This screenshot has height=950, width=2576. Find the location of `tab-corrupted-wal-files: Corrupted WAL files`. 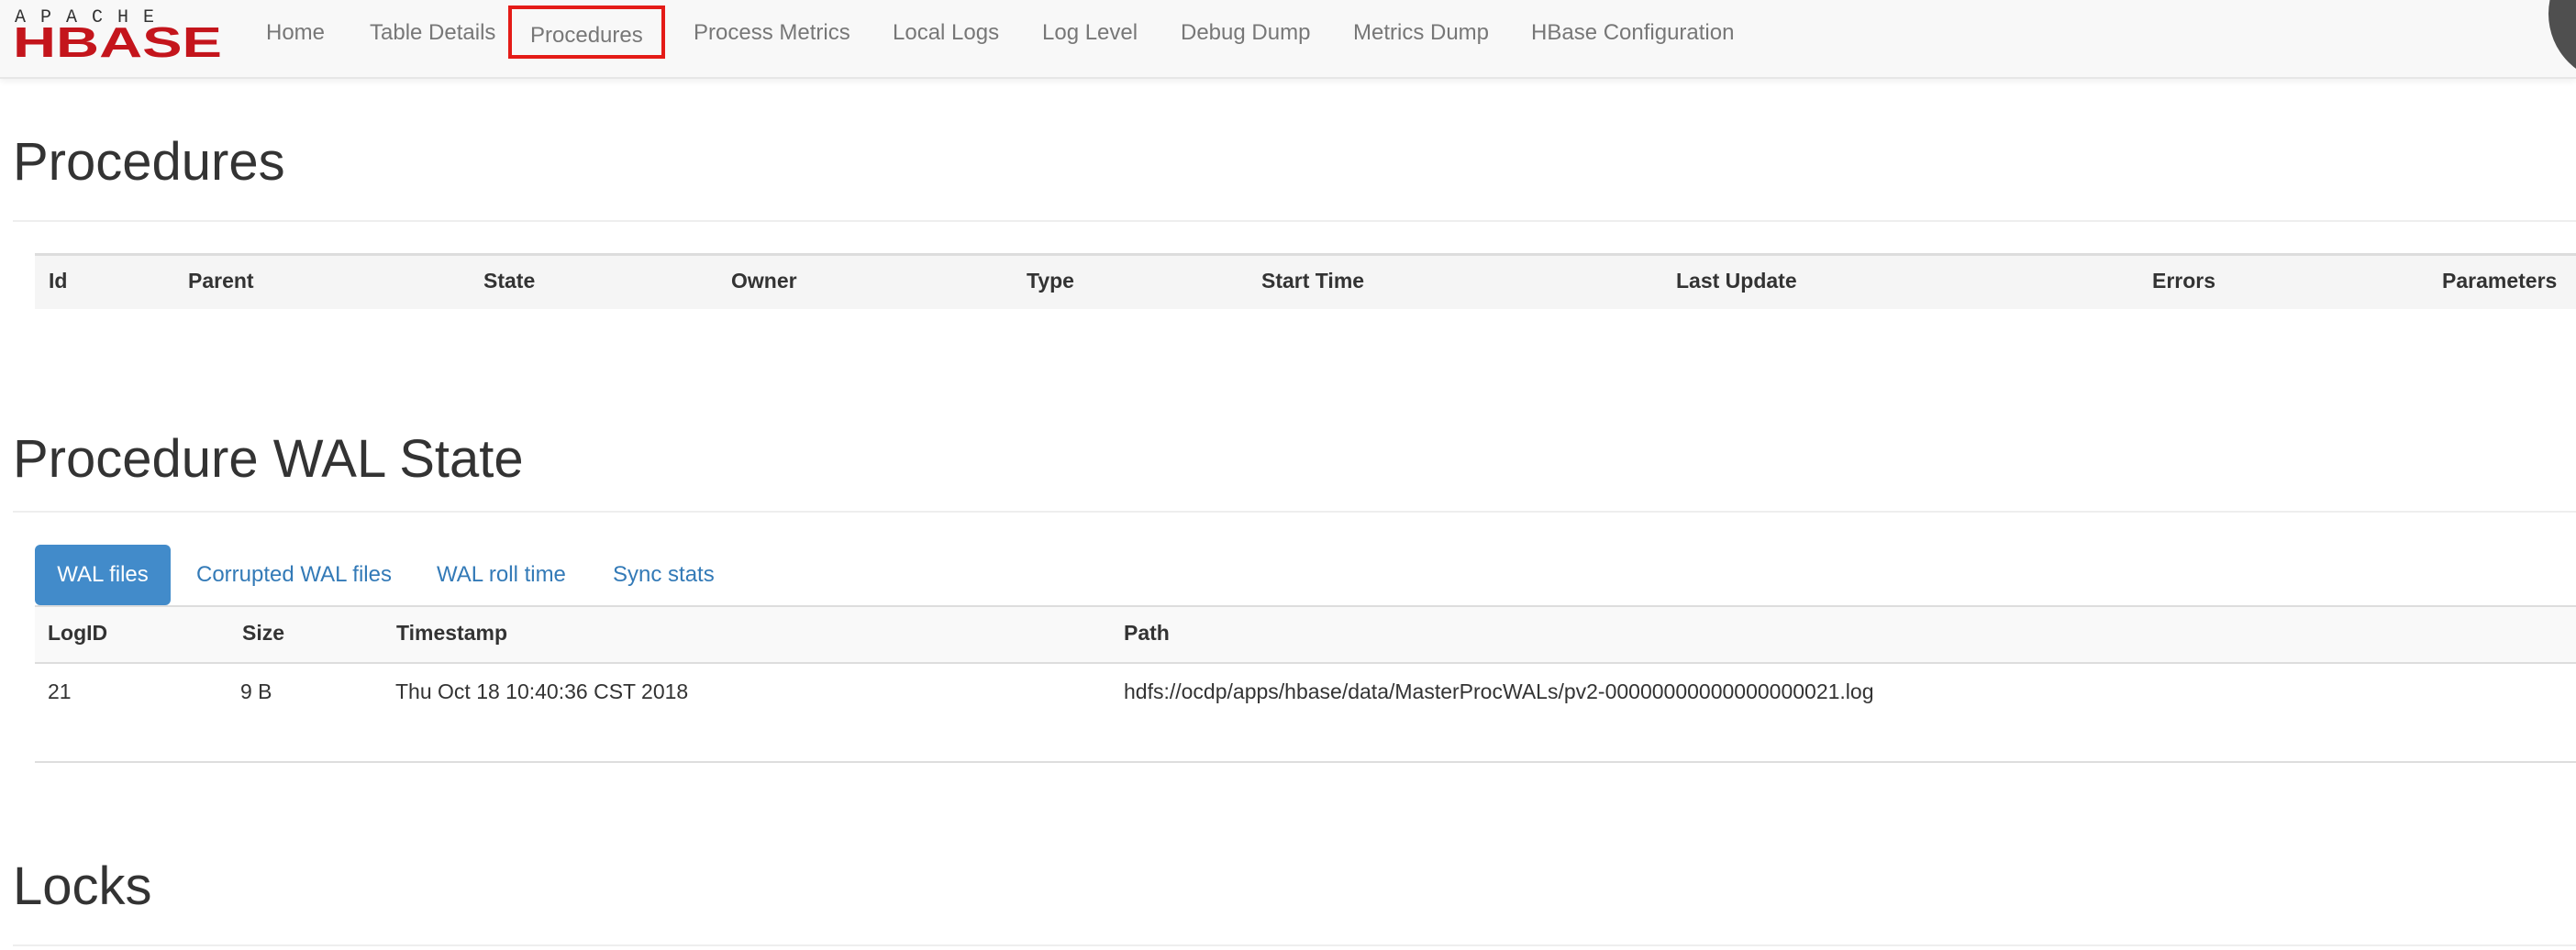

tab-corrupted-wal-files: Corrupted WAL files is located at coordinates (294, 575).